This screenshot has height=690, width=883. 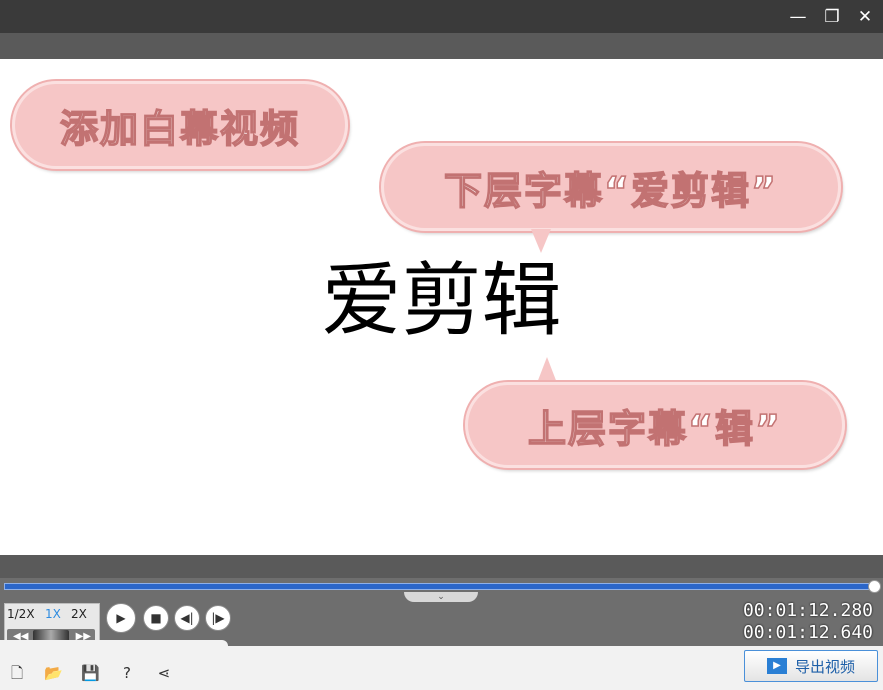 I want to click on bubble-text: 下层字幕“爱剪辑”, so click(x=610, y=191).